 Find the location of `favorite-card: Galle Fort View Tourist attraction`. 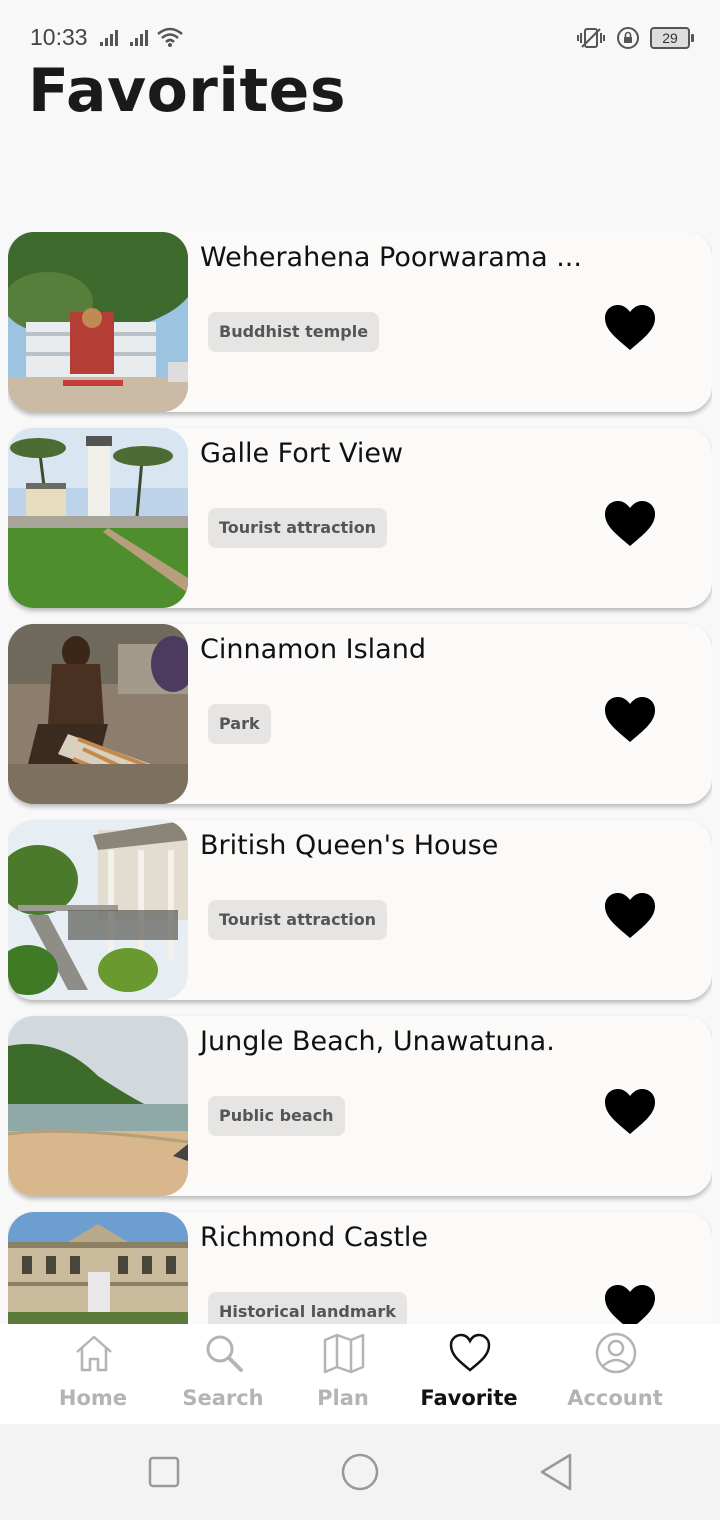

favorite-card: Galle Fort View Tourist attraction is located at coordinates (360, 518).